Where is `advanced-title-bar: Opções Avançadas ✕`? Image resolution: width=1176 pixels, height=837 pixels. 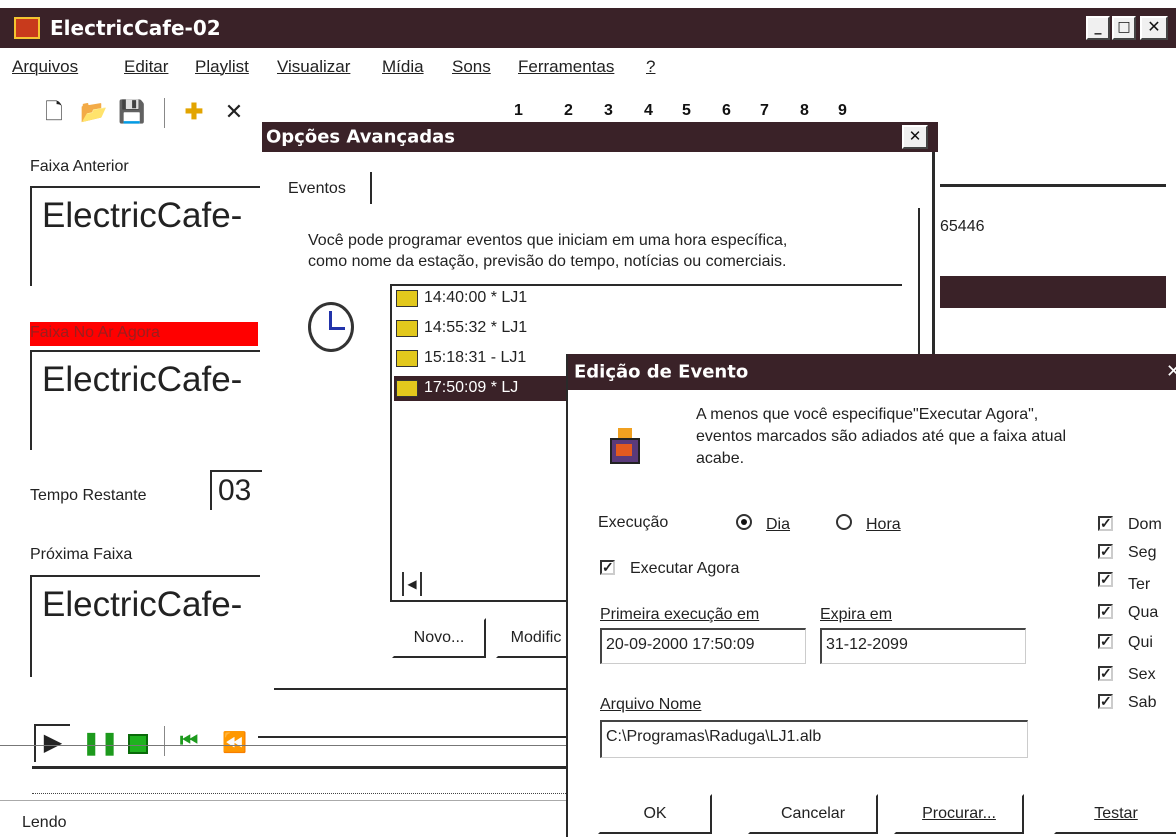
advanced-title-bar: Opções Avançadas ✕ is located at coordinates (600, 137).